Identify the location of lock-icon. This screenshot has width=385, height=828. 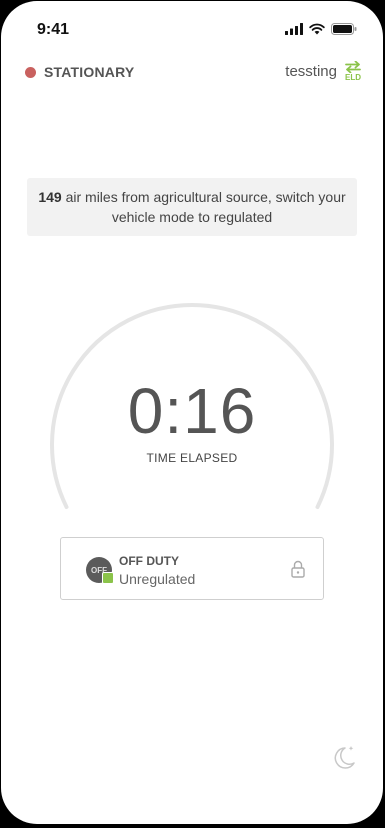
(298, 569).